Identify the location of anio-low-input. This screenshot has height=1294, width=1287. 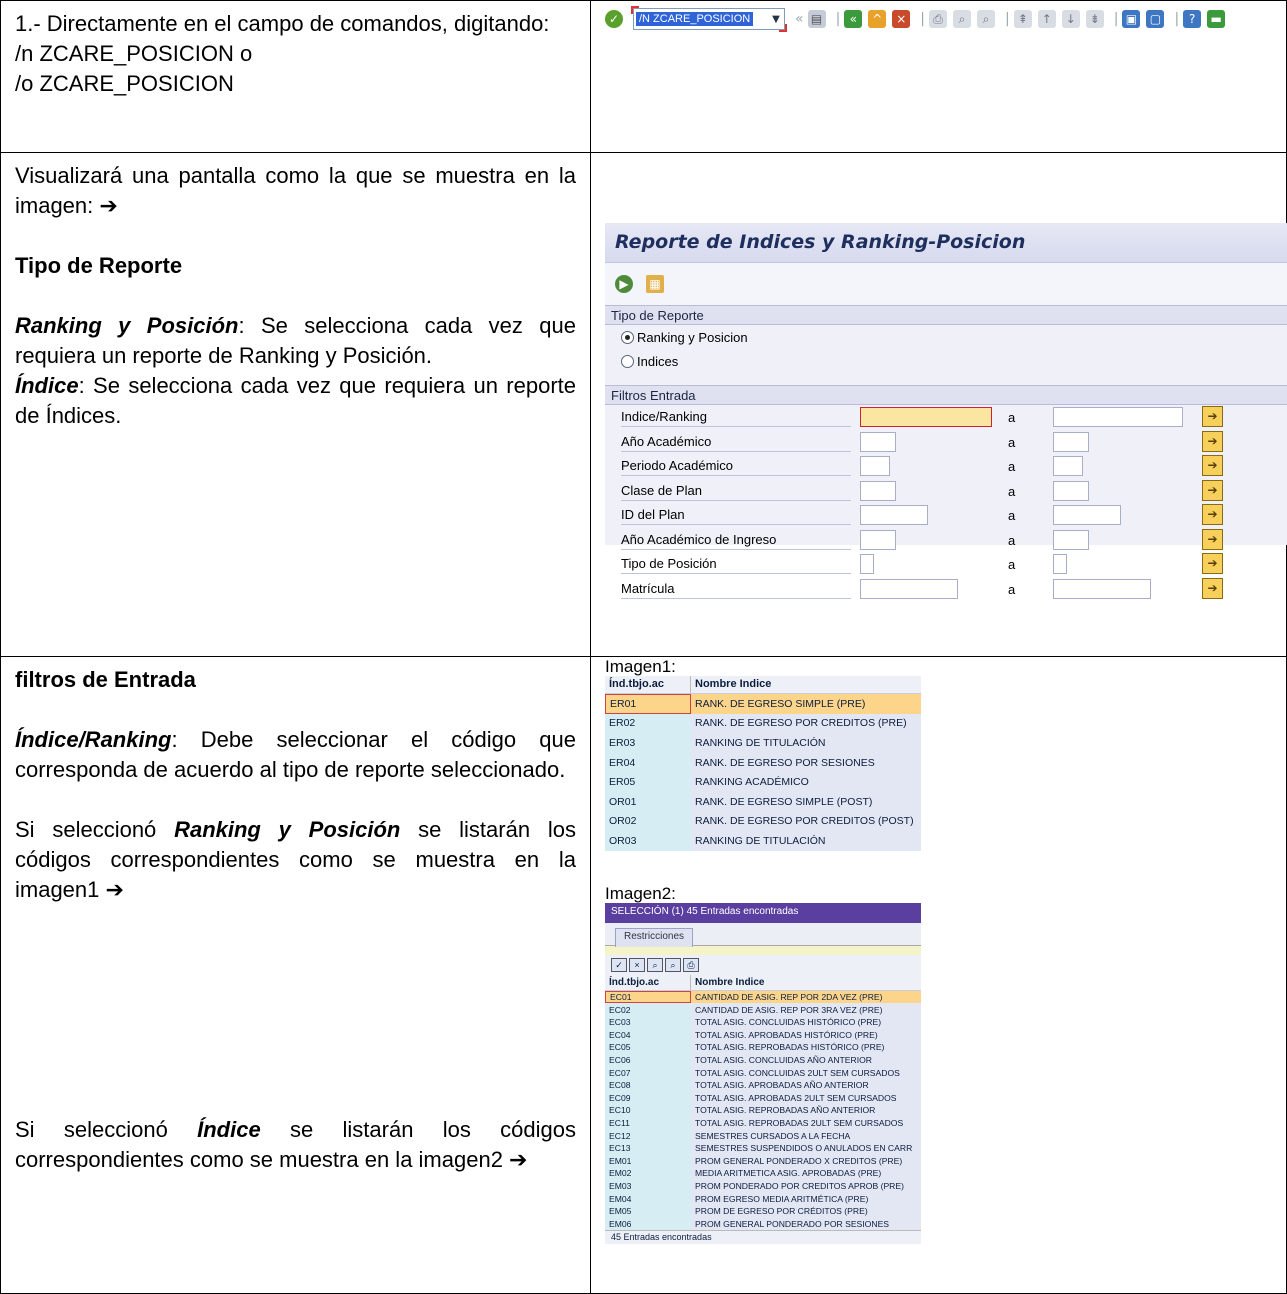
(878, 441).